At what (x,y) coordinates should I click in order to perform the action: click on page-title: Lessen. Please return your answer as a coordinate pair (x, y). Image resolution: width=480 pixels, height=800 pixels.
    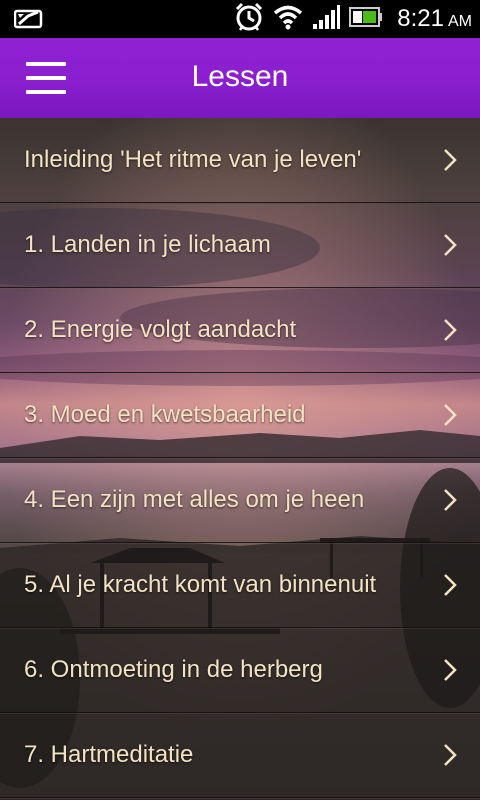
    Looking at the image, I should click on (240, 76).